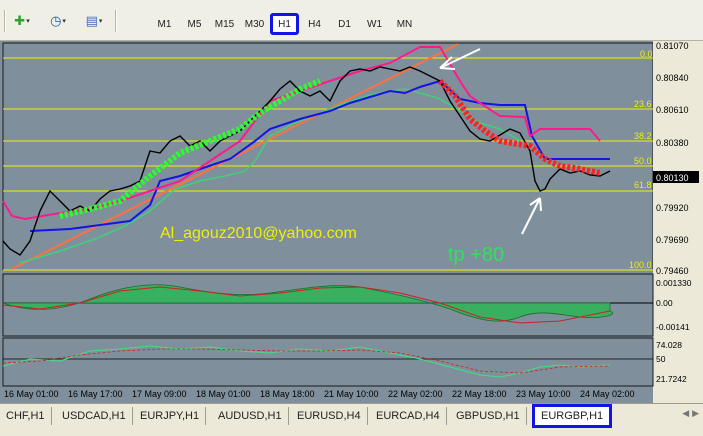 The image size is (703, 436). Describe the element at coordinates (572, 416) in the screenshot. I see `tab-eurgbp-h1: EURGBP,H1` at that location.